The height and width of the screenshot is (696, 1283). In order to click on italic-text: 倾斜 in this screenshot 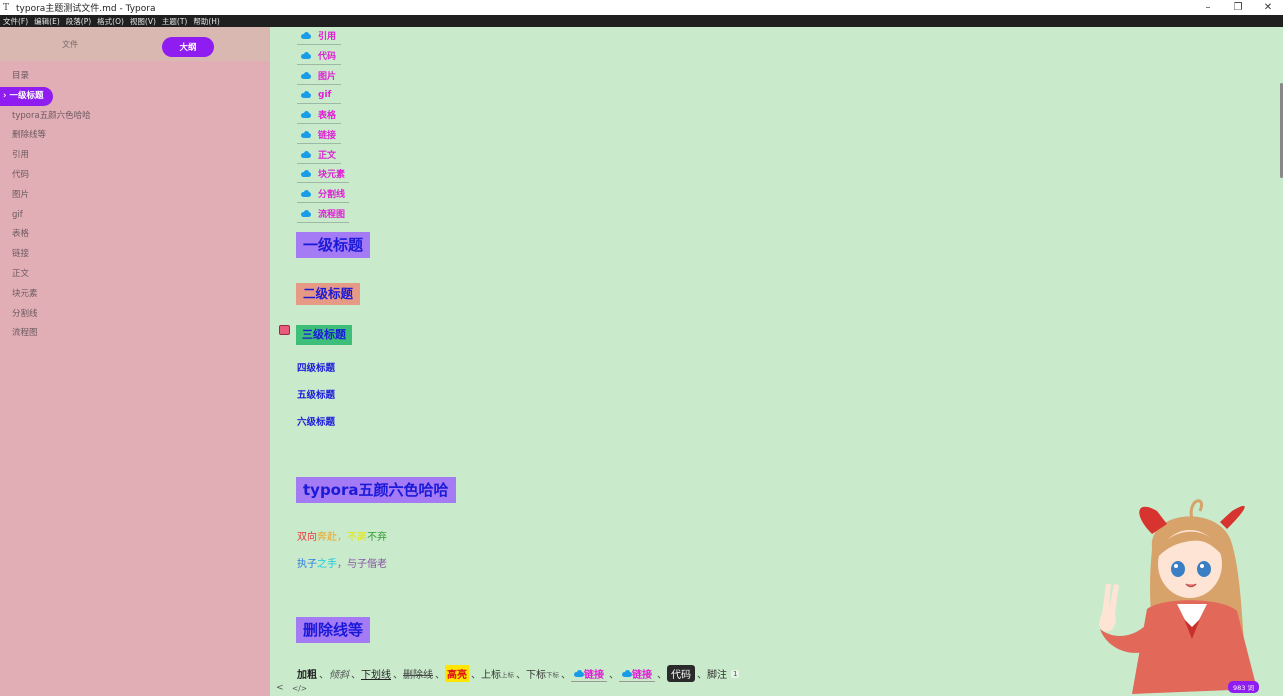, I will do `click(339, 675)`.